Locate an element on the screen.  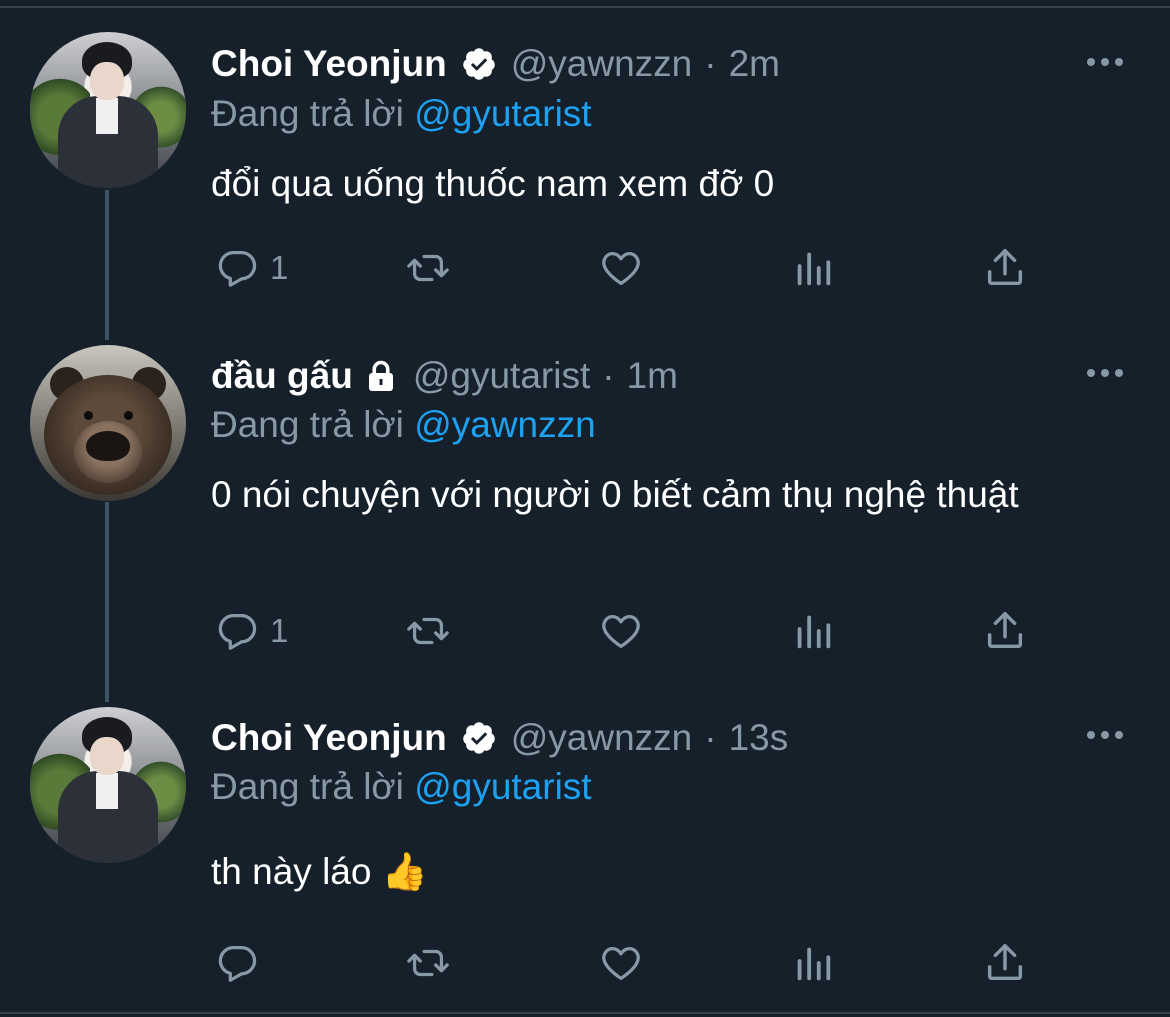
author-name: Choi Yeonjun is located at coordinates (329, 738).